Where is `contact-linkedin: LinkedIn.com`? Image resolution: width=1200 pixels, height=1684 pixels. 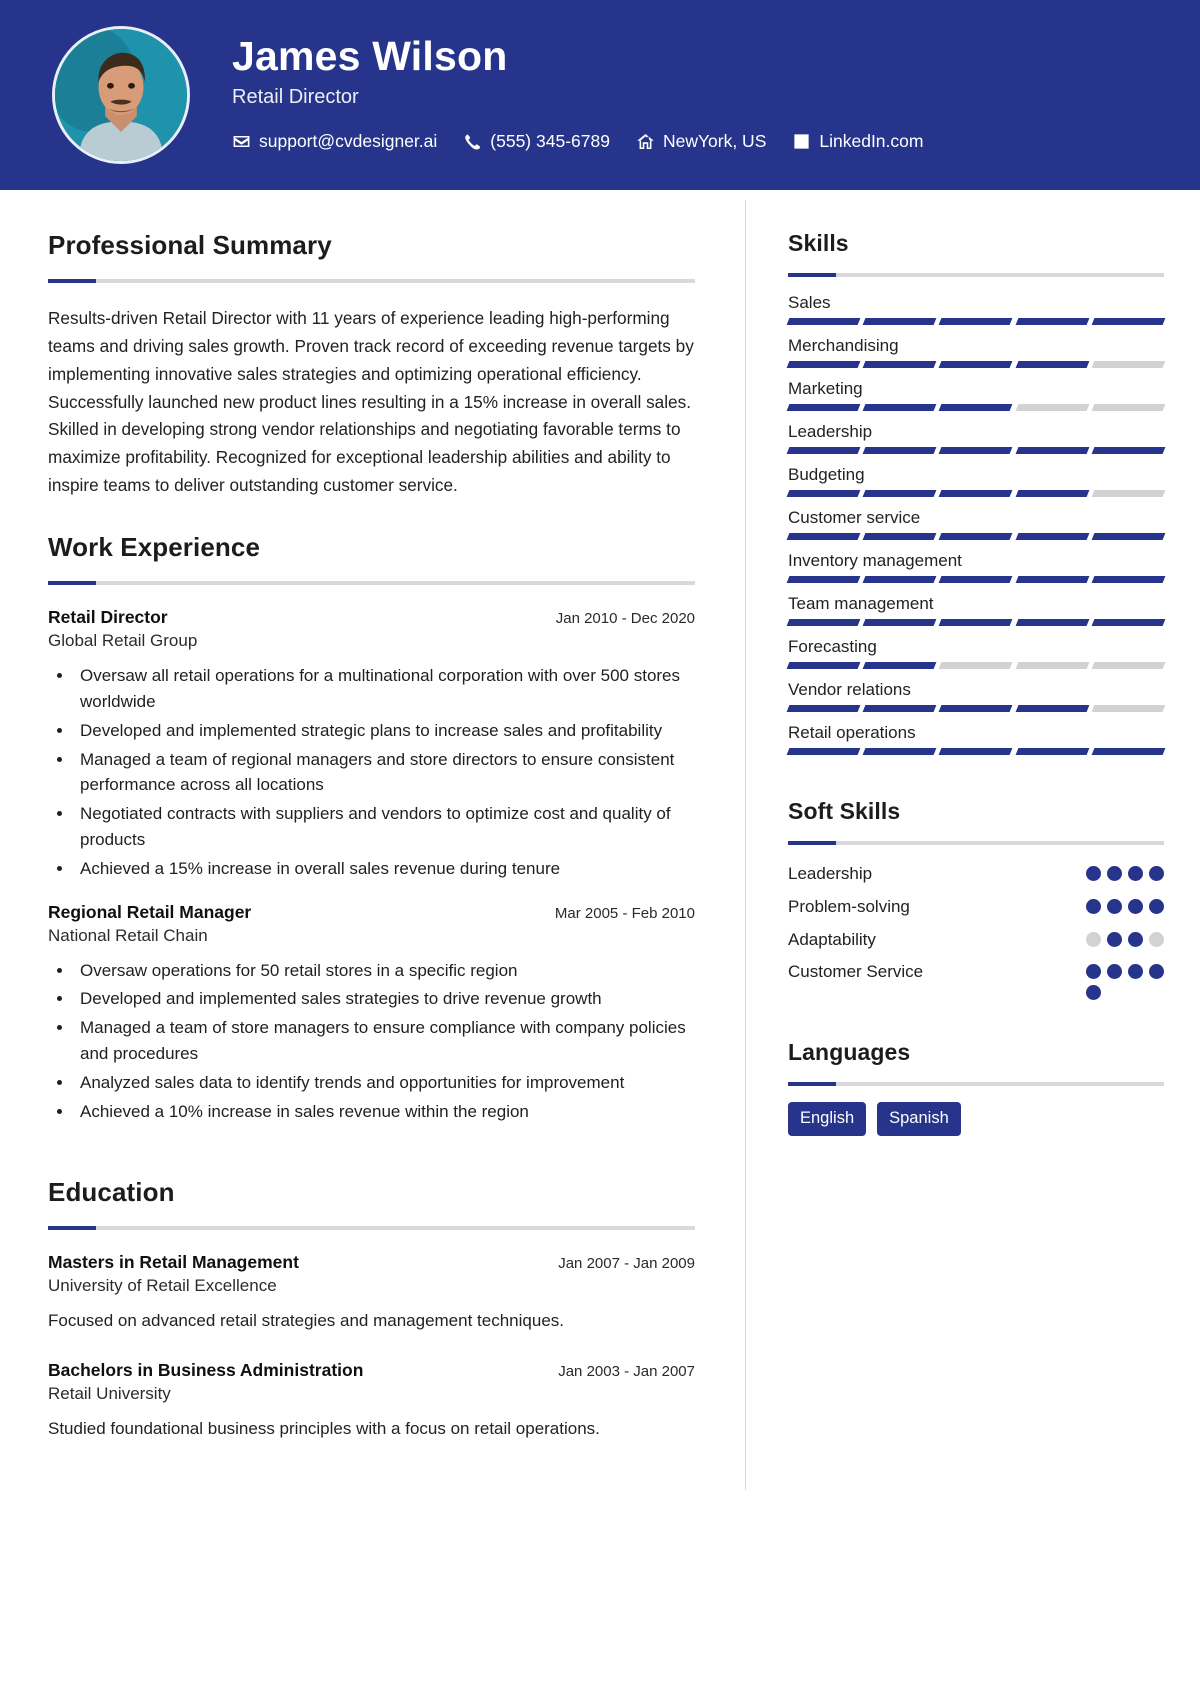
contact-linkedin: LinkedIn.com is located at coordinates (857, 141).